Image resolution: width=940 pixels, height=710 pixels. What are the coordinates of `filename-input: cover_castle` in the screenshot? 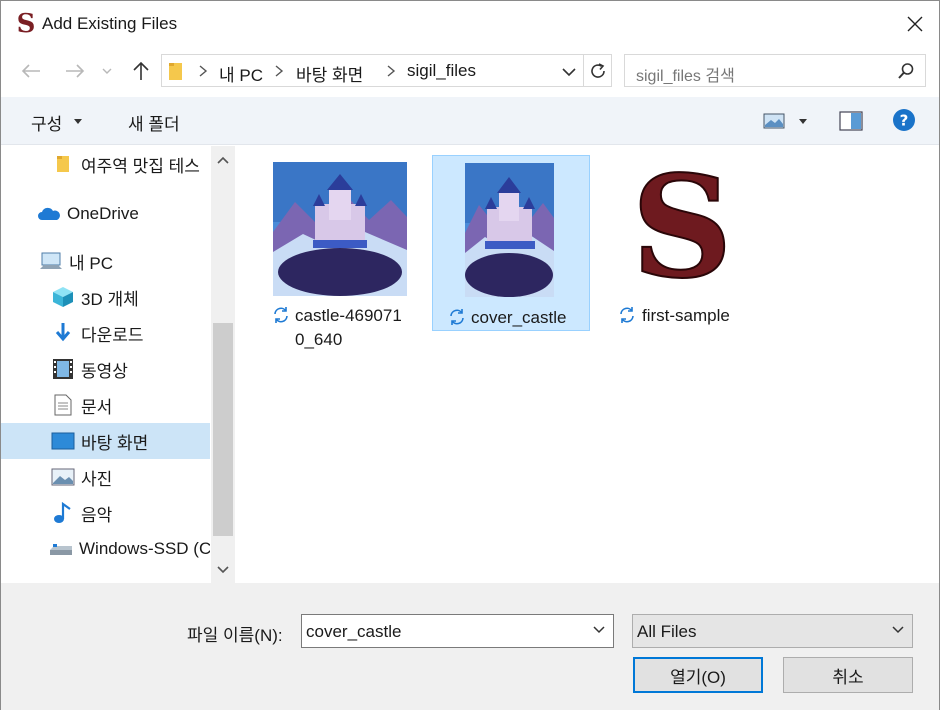 It's located at (457, 631).